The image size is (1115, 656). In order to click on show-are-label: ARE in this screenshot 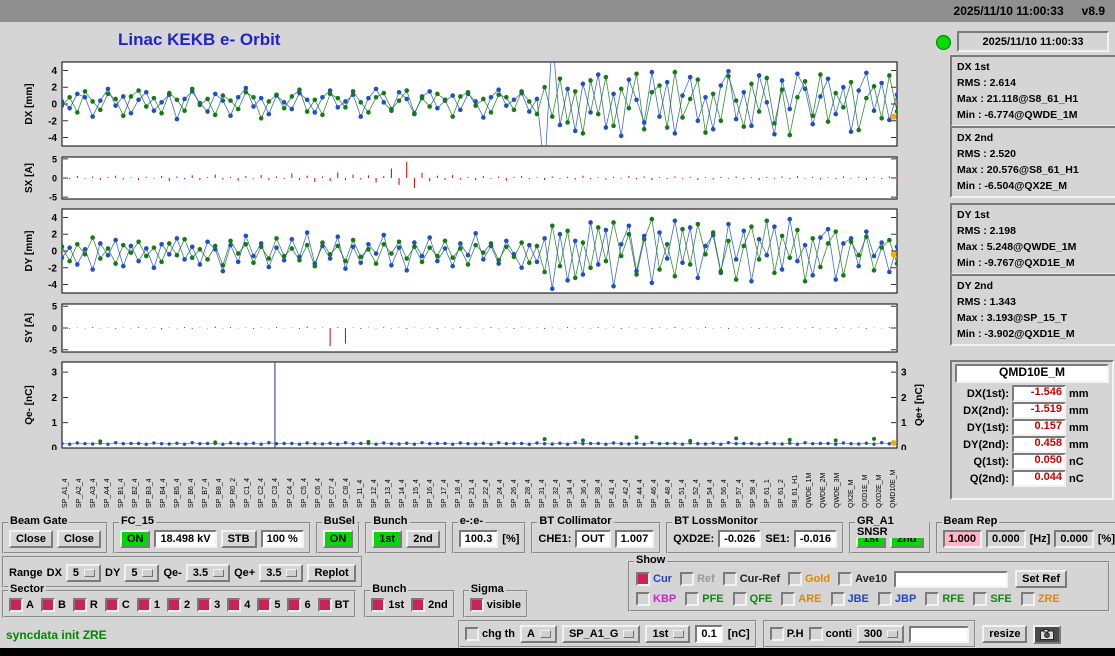, I will do `click(810, 599)`.